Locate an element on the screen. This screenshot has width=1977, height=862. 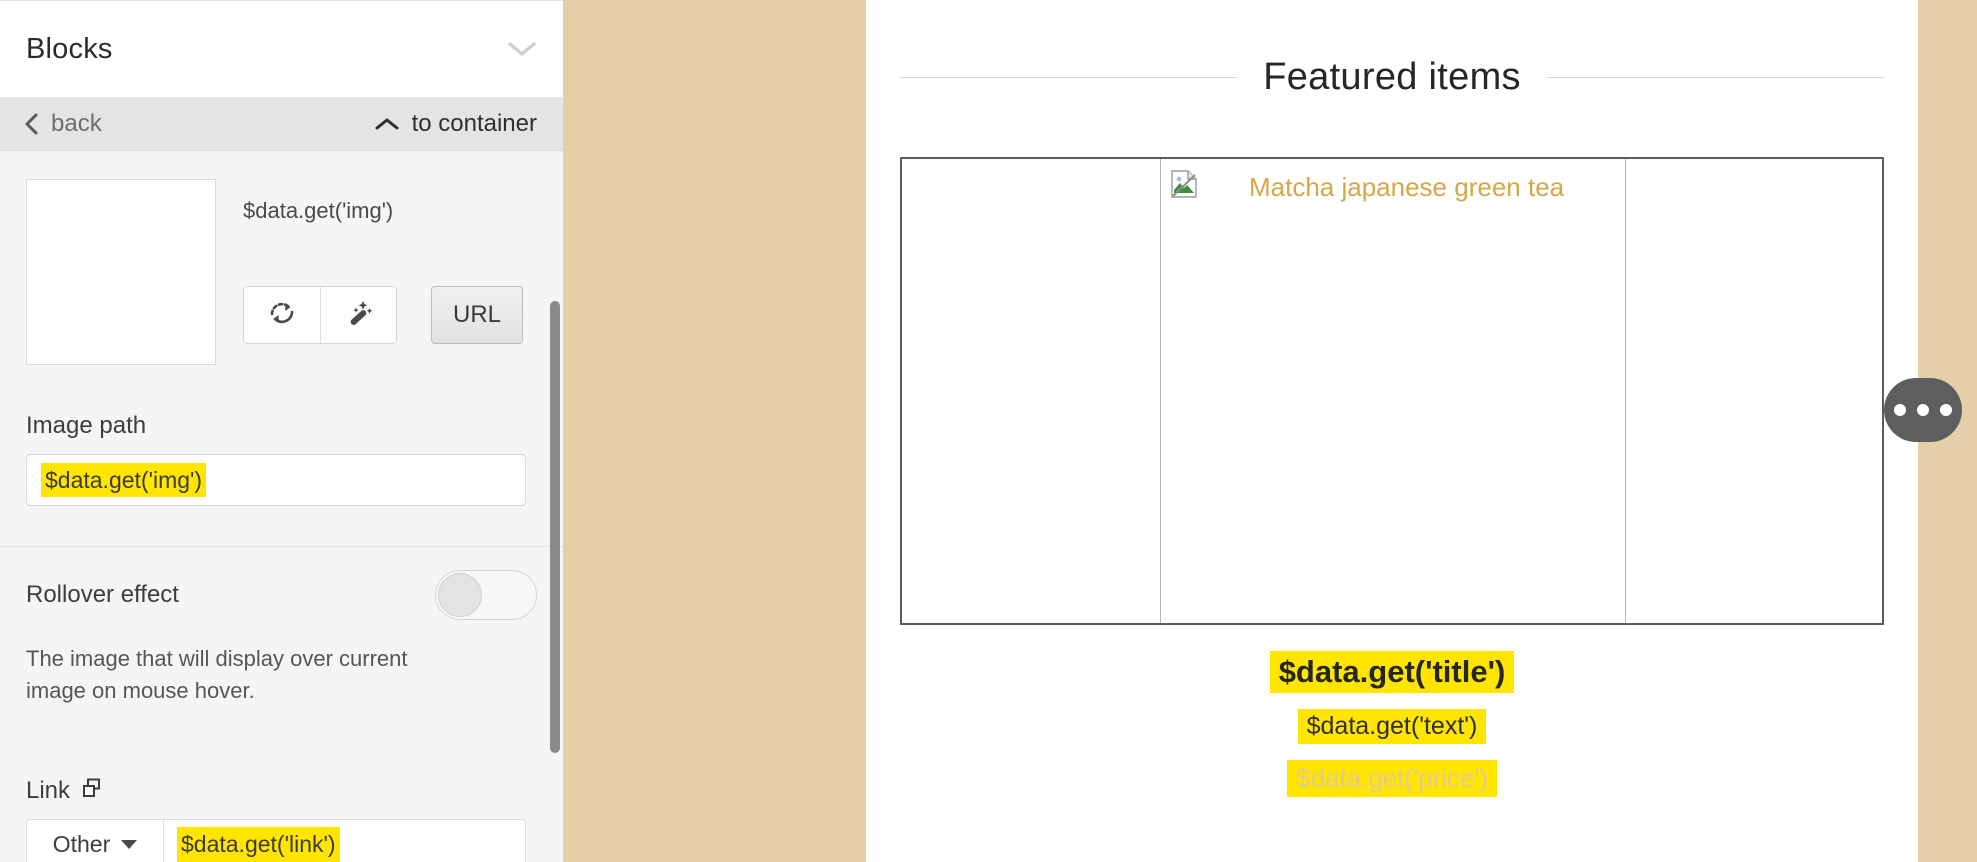
link-section: Link Other $data.get('link') is located at coordinates (281, 819).